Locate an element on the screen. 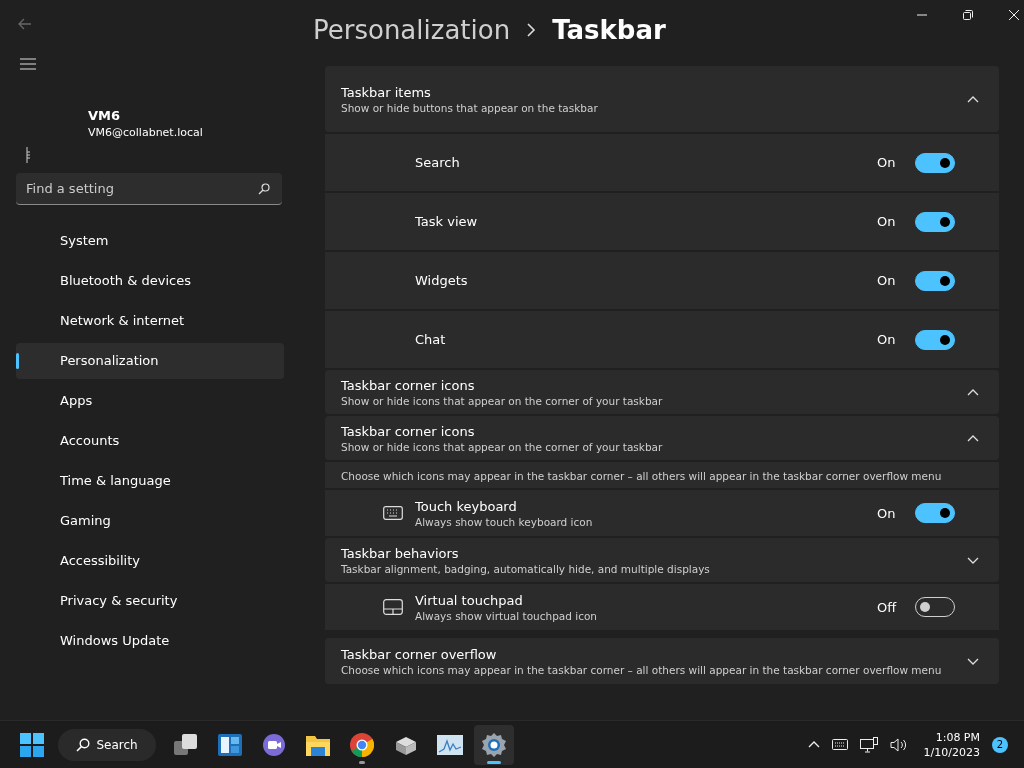 The height and width of the screenshot is (768, 1024). text-cursor-icon is located at coordinates (28, 155).